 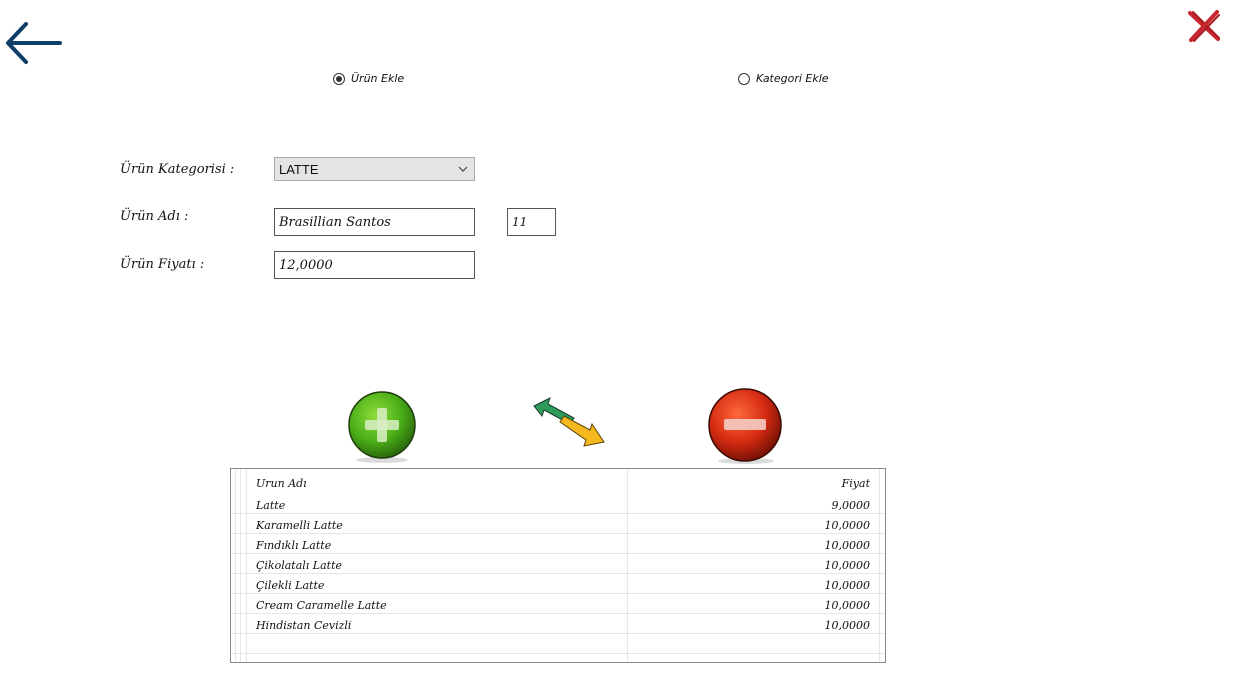 I want to click on product-name-value: Brasillian Santos, so click(x=335, y=222).